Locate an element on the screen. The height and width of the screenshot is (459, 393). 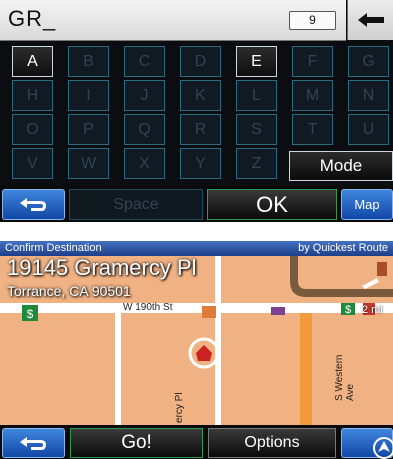
key-u: U is located at coordinates (368, 129).